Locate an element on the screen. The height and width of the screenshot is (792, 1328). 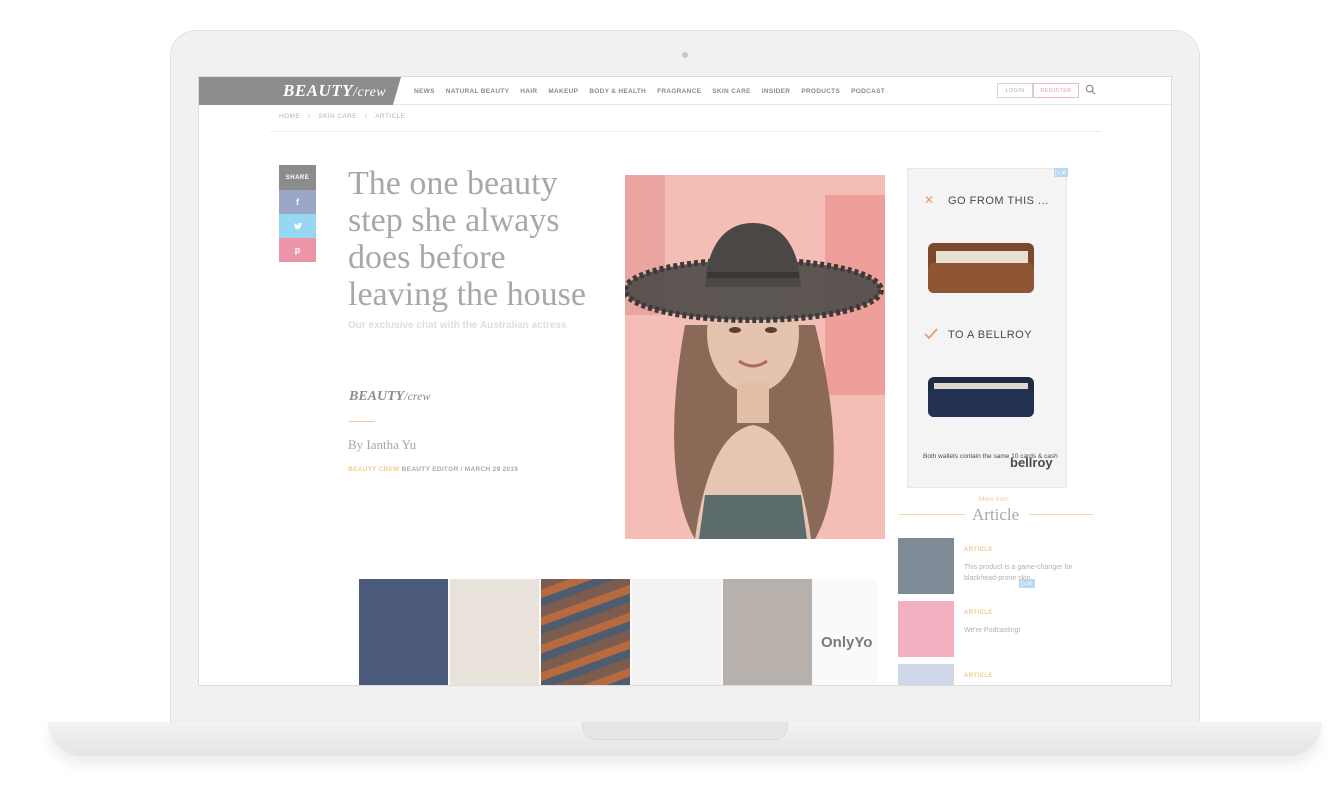
wallet-navy-image is located at coordinates (981, 397).